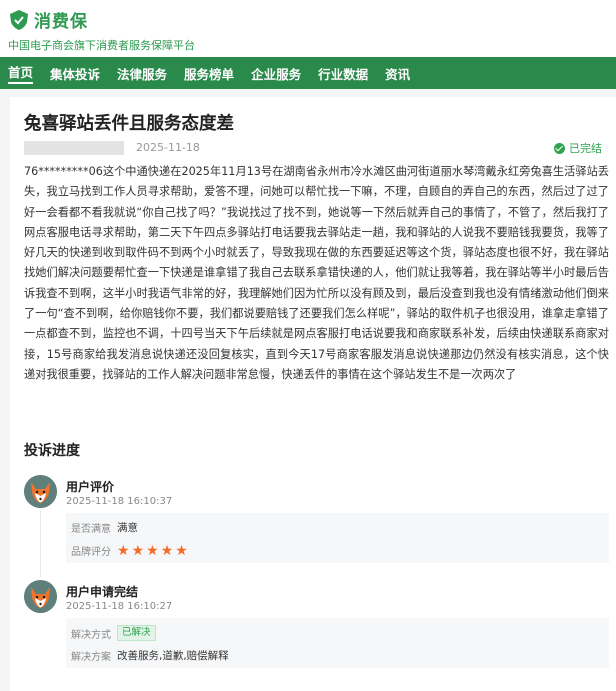 Image resolution: width=616 pixels, height=691 pixels. I want to click on user-name-blurred, so click(74, 148).